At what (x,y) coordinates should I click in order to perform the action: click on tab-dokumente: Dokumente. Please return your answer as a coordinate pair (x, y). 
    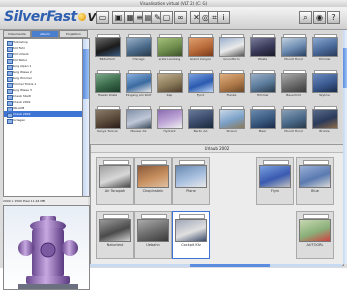
    Looking at the image, I should click on (17, 34).